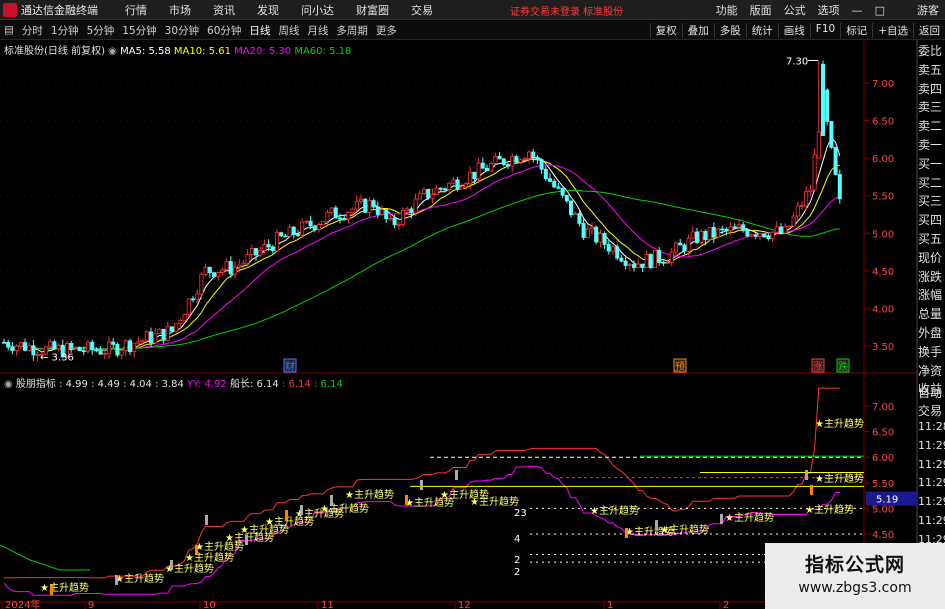 The width and height of the screenshot is (945, 609). Describe the element at coordinates (665, 30) in the screenshot. I see `tool-button: 复权` at that location.